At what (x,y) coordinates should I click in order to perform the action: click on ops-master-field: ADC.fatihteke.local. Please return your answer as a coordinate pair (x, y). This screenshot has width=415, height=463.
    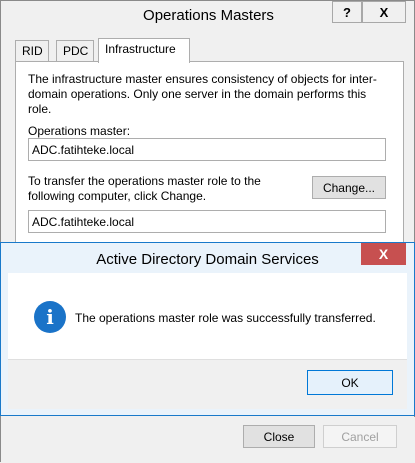
    Looking at the image, I should click on (207, 149).